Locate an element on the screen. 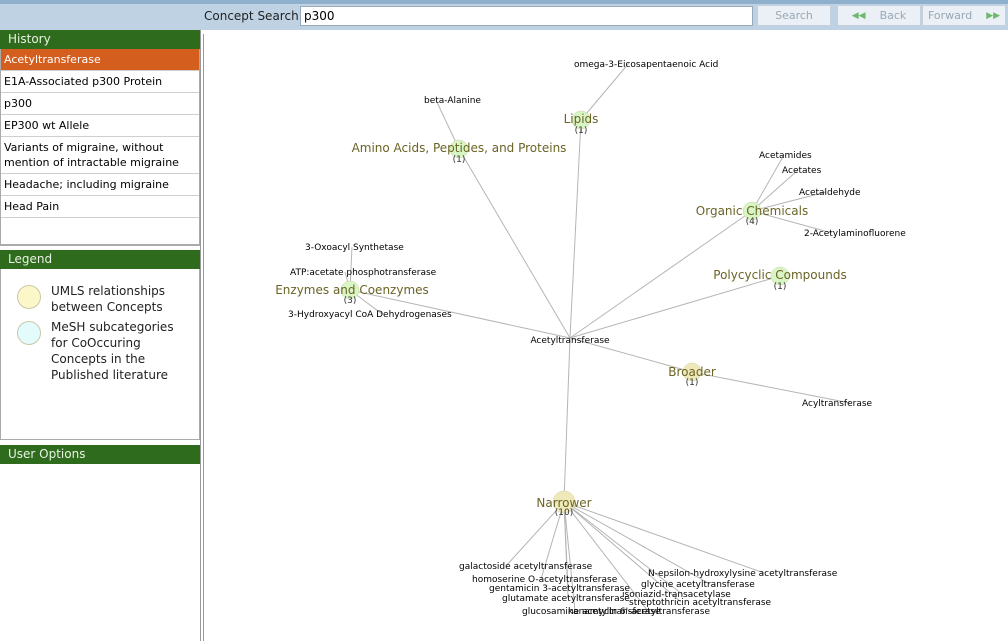 The image size is (1008, 641). history-item: p300 is located at coordinates (100, 104).